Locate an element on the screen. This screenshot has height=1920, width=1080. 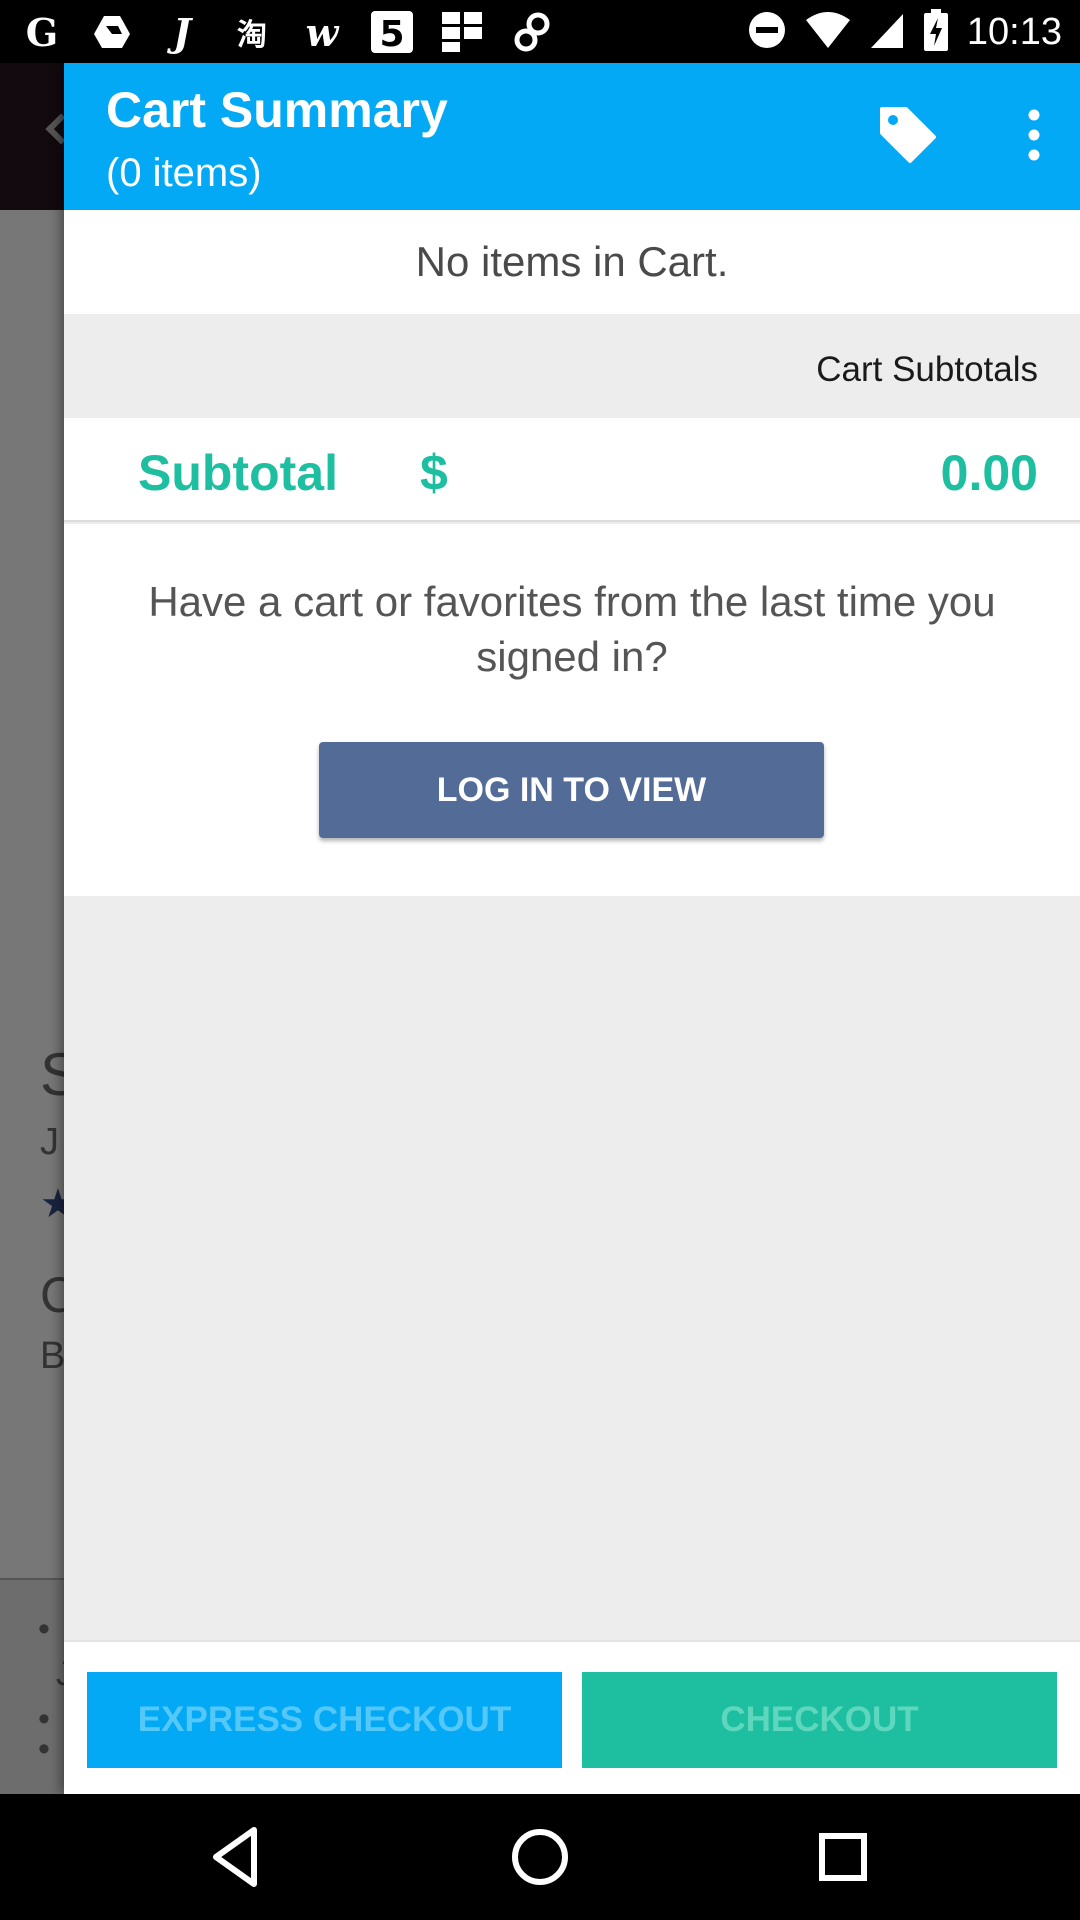
empty-cart-message: No items in Cart. is located at coordinates (572, 262).